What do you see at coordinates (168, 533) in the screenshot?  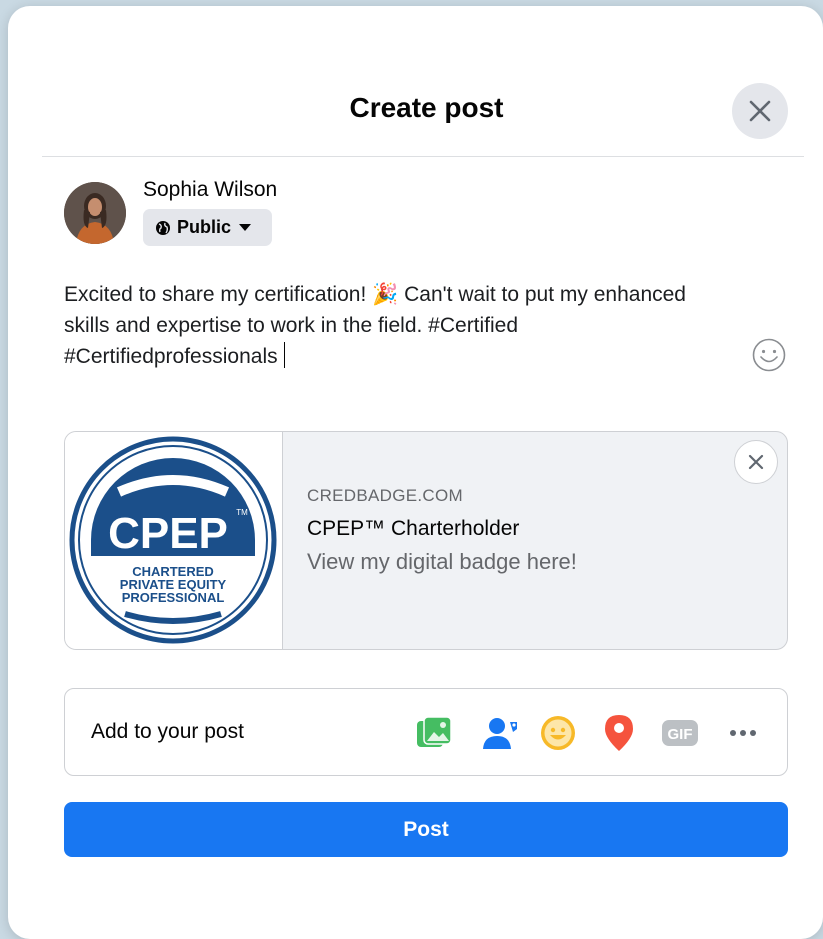 I see `badge-acronym: CPEP` at bounding box center [168, 533].